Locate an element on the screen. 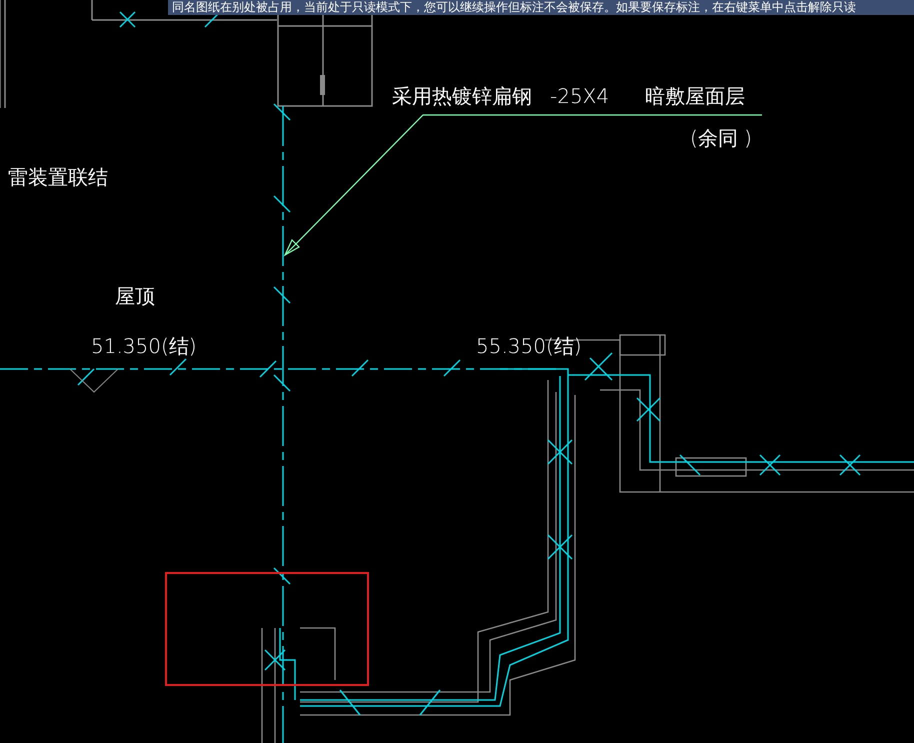 The height and width of the screenshot is (743, 914). drawing-label: 采用热镀锌扁钢 is located at coordinates (462, 96).